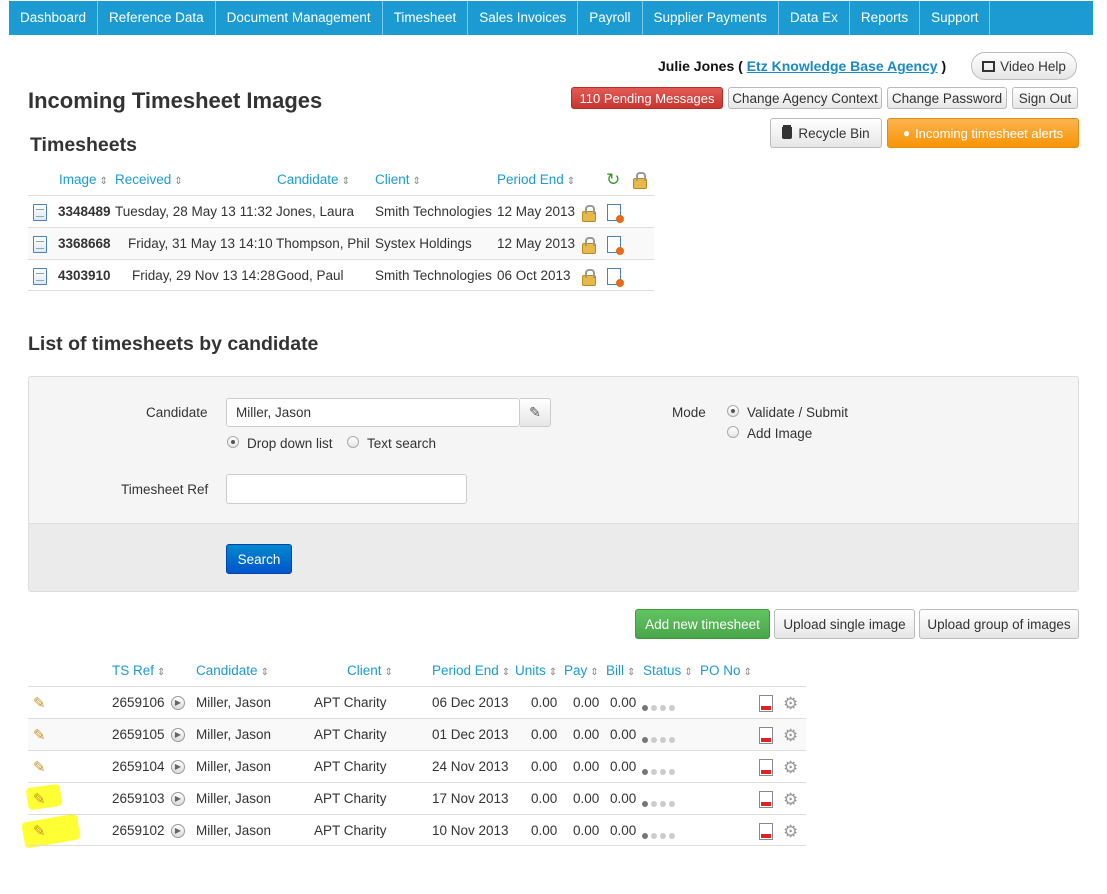 The image size is (1107, 894). I want to click on sign-out-button: Sign Out, so click(1045, 98).